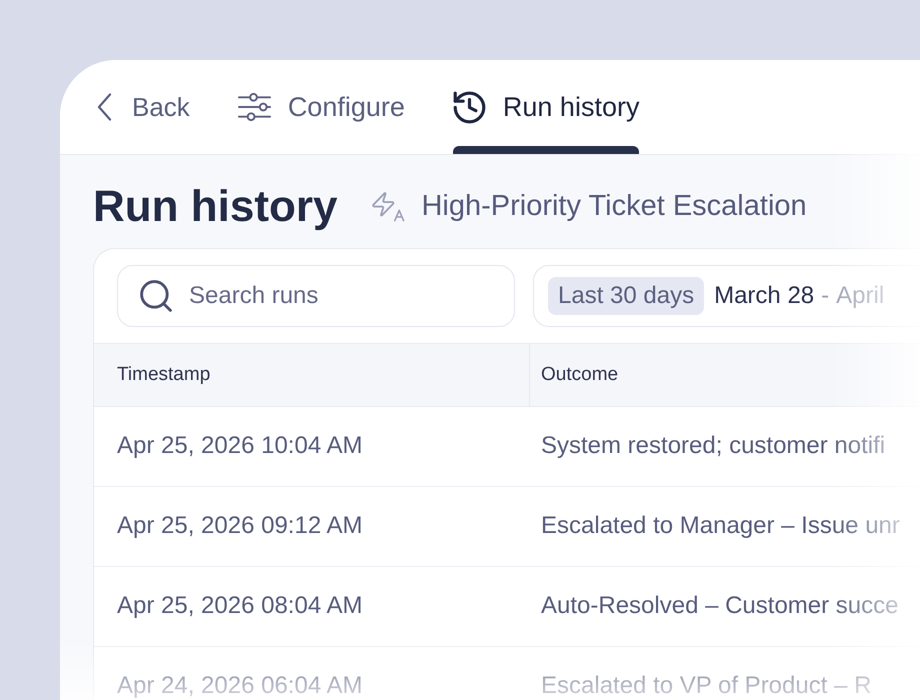 The width and height of the screenshot is (920, 700). Describe the element at coordinates (546, 107) in the screenshot. I see `tab: Run history` at that location.